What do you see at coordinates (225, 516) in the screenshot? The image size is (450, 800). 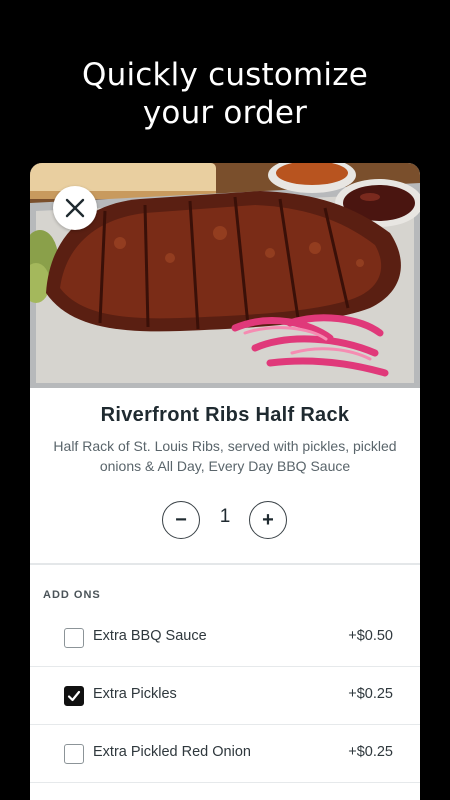 I see `quantity-value: 1` at bounding box center [225, 516].